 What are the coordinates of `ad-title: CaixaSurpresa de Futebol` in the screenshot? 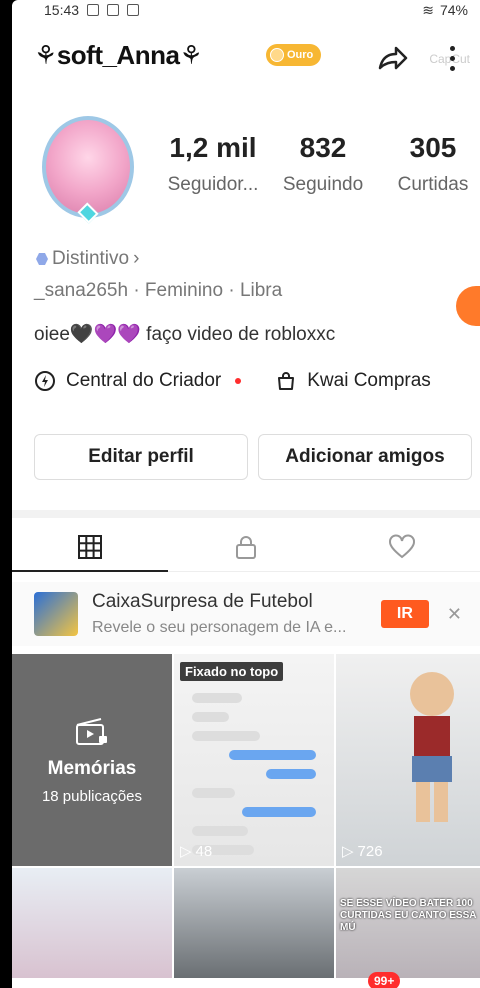 It's located at (202, 601).